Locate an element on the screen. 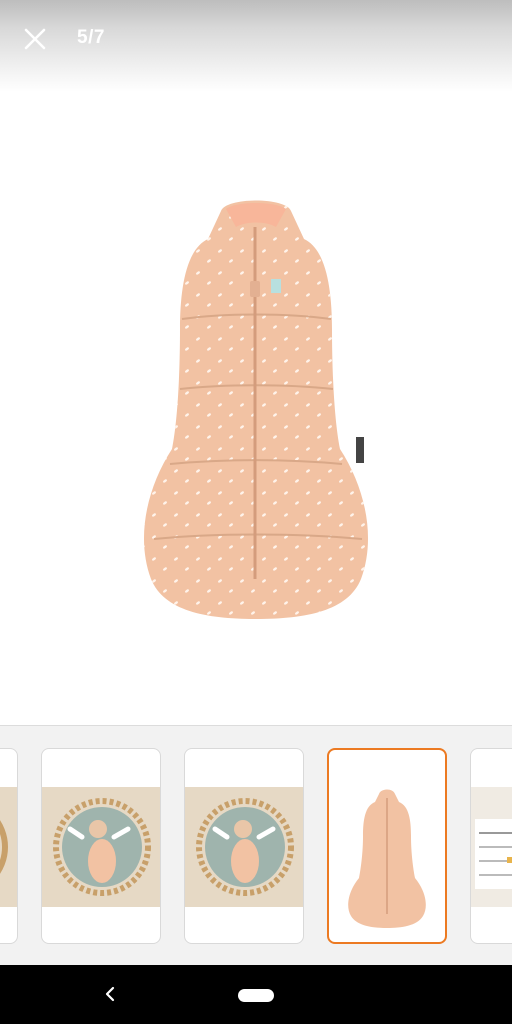 This screenshot has height=1024, width=512. image-counter: 5/7 is located at coordinates (91, 37).